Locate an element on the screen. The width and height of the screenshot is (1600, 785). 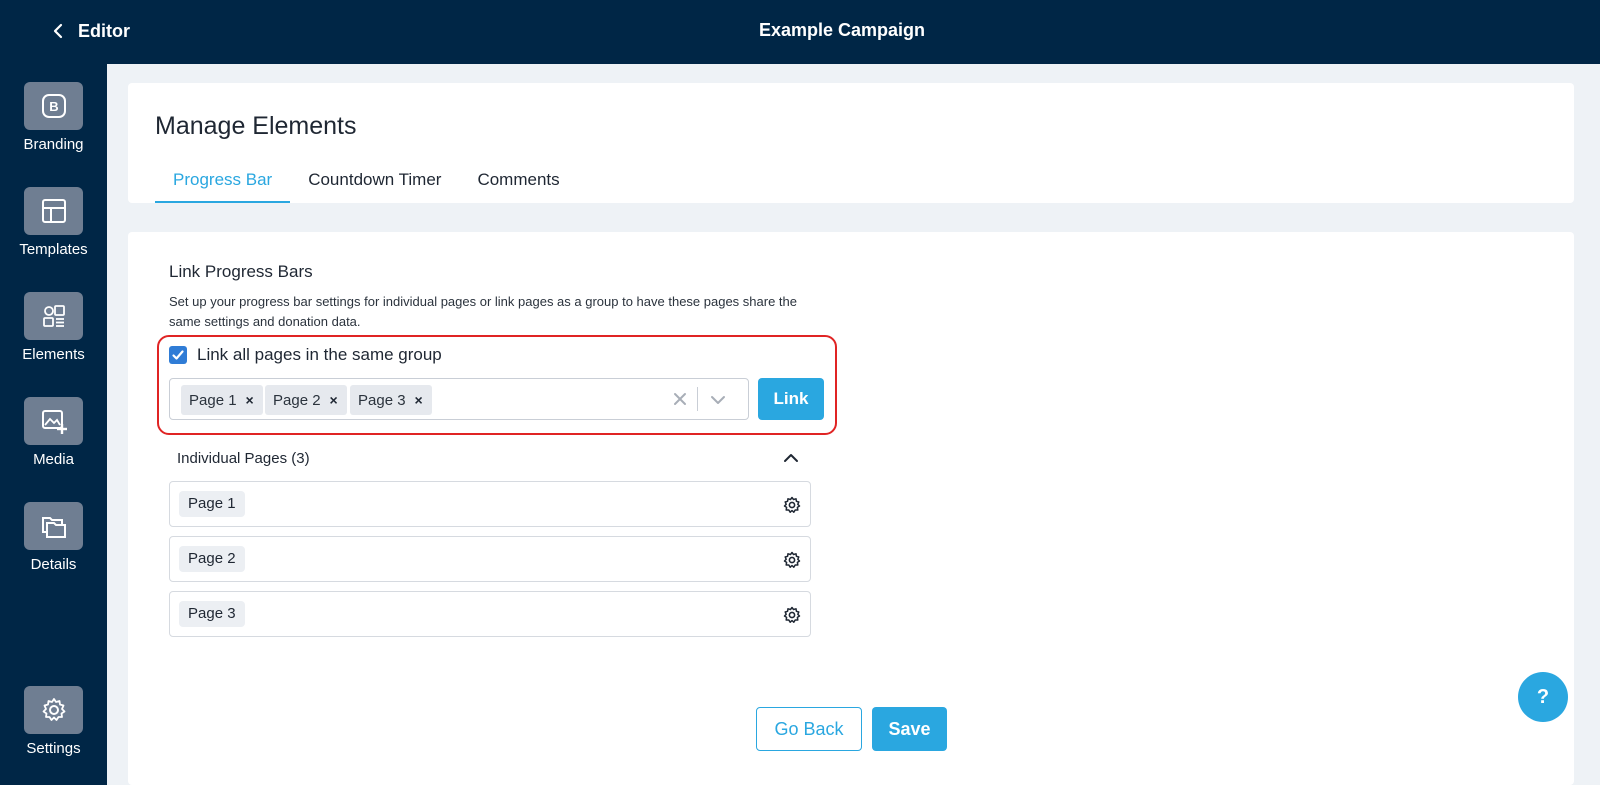
sidebar-item-settings: Settings is located at coordinates (53, 721).